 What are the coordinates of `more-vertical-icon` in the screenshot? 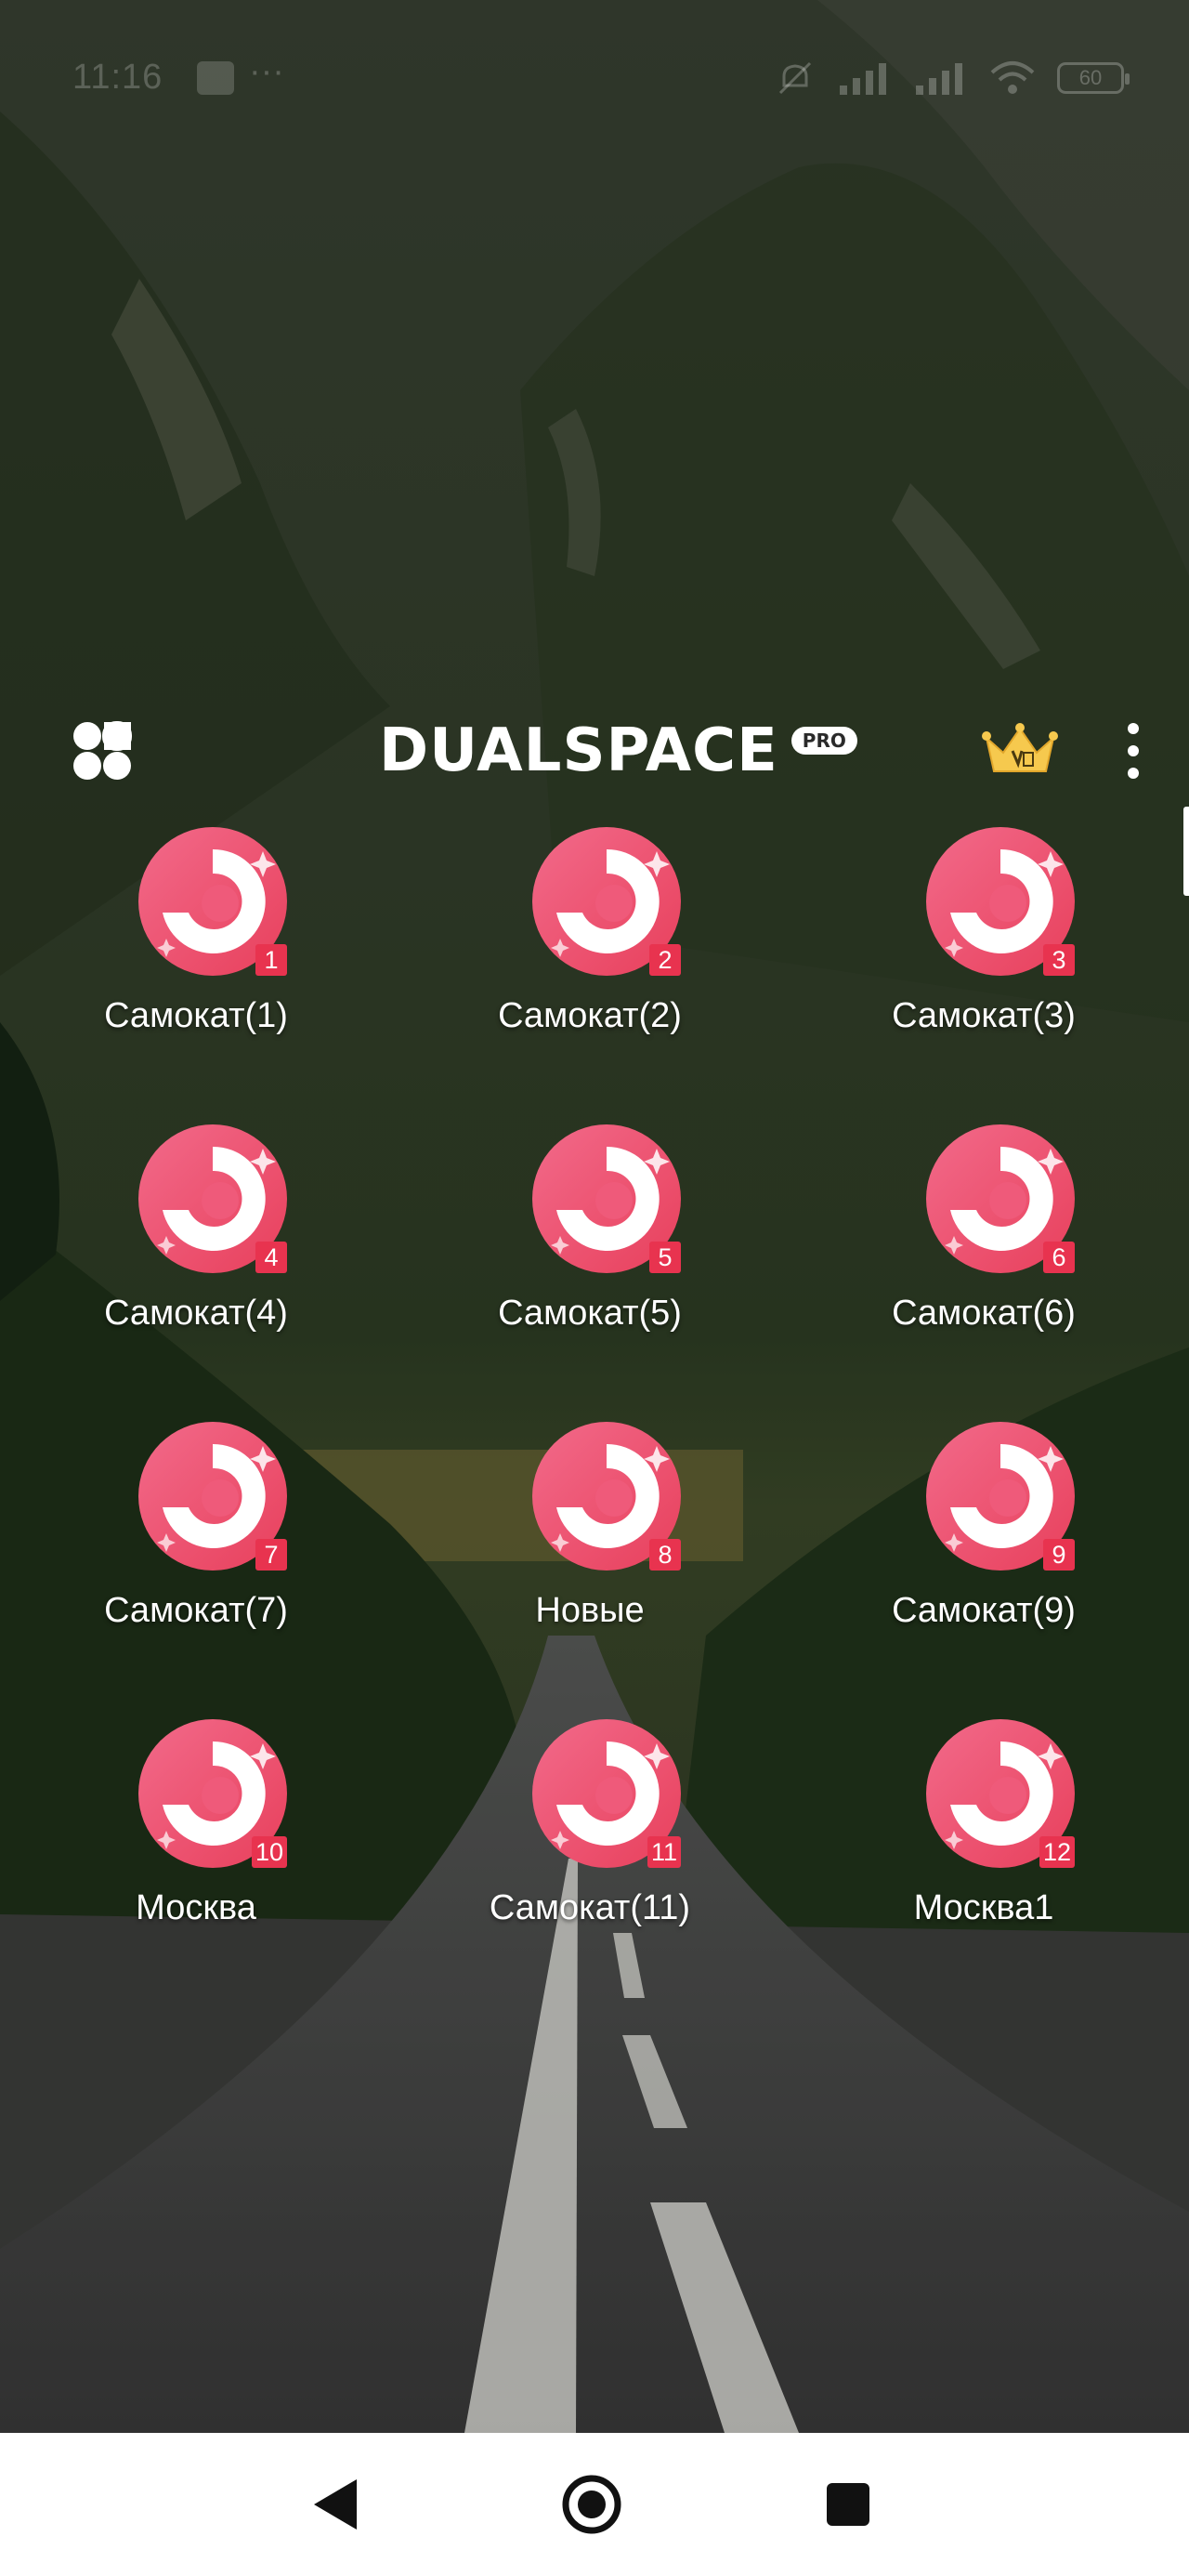 It's located at (1134, 750).